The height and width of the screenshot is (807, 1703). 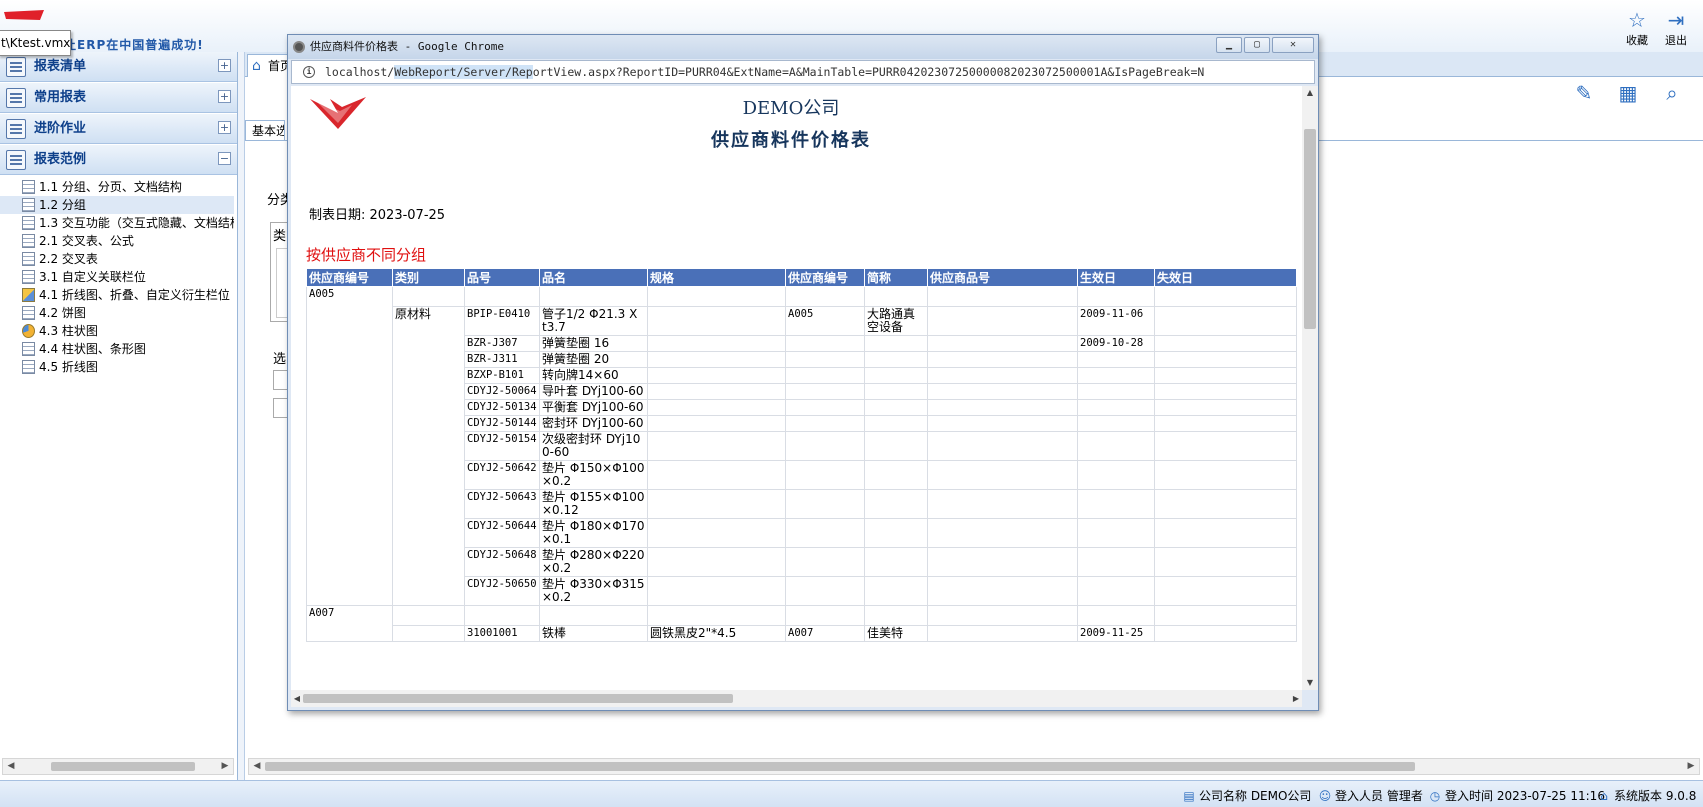 I want to click on item-name-cell: 弹簧垫圈 16, so click(x=593, y=343).